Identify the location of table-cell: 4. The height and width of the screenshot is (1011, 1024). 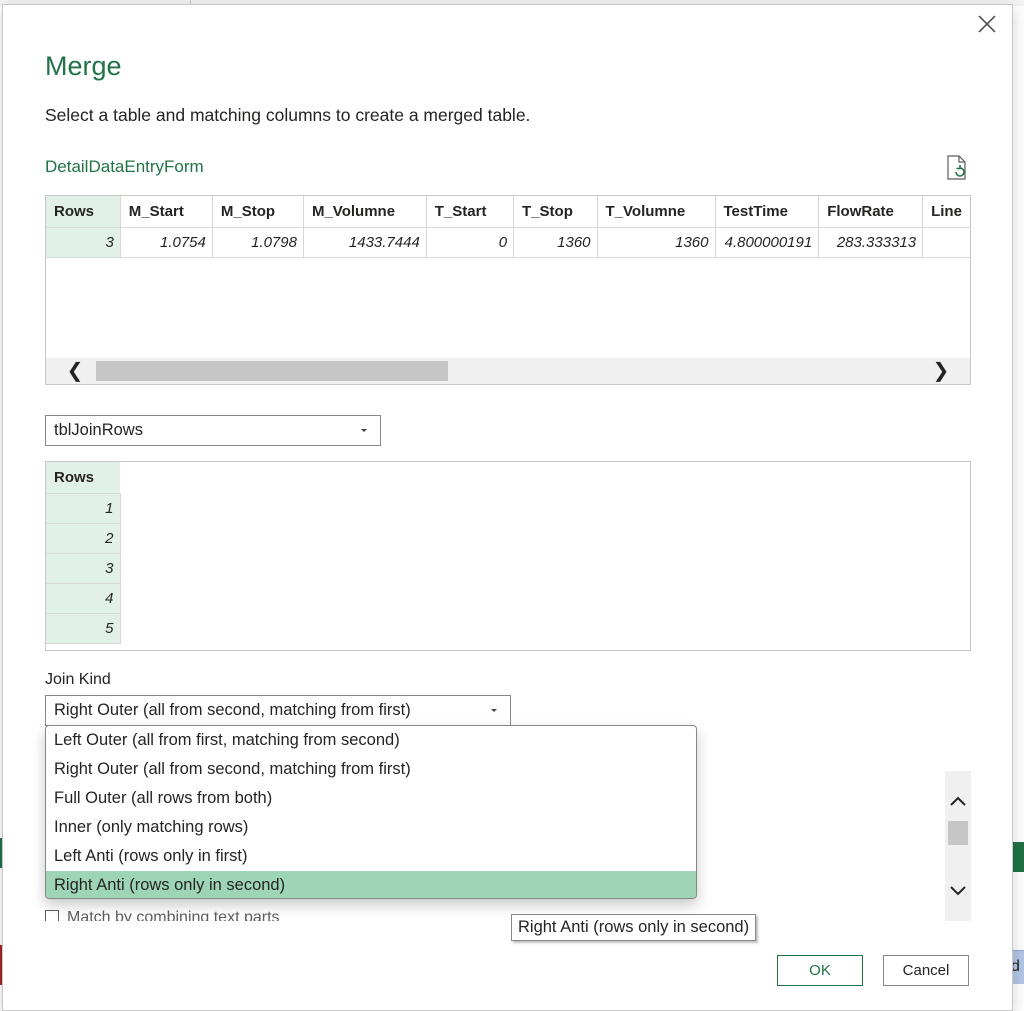
(83, 598).